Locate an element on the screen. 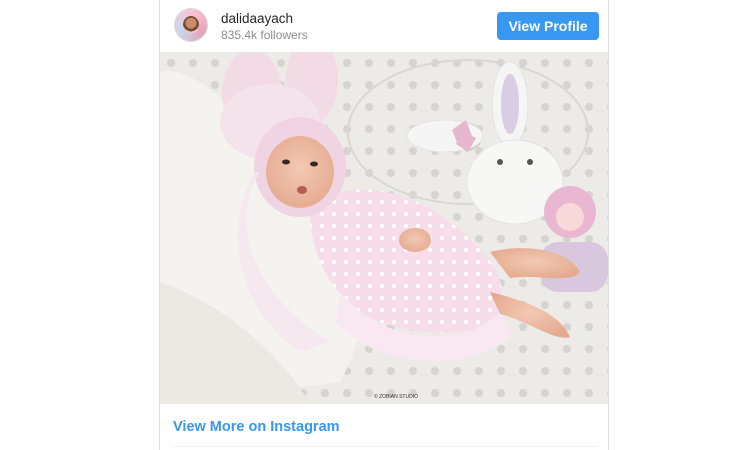 The height and width of the screenshot is (450, 736). username: dalidaayach is located at coordinates (257, 18).